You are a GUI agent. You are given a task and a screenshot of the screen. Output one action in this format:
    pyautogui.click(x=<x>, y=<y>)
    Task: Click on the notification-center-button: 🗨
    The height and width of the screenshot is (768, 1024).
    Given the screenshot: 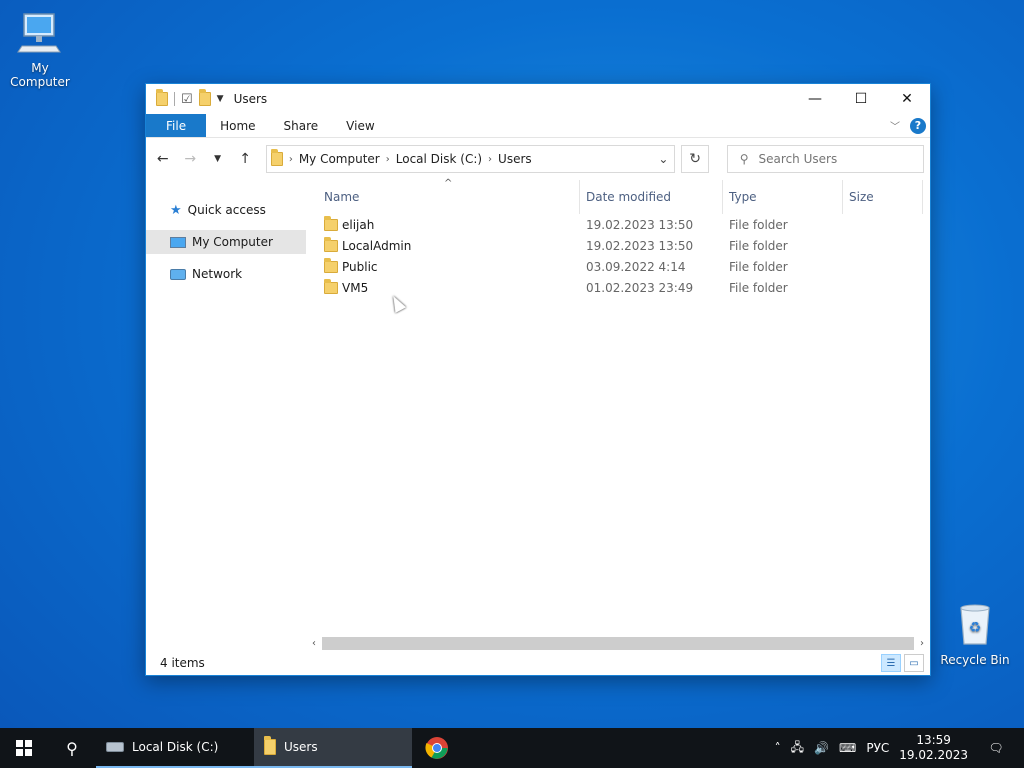 What is the action you would take?
    pyautogui.click(x=996, y=748)
    